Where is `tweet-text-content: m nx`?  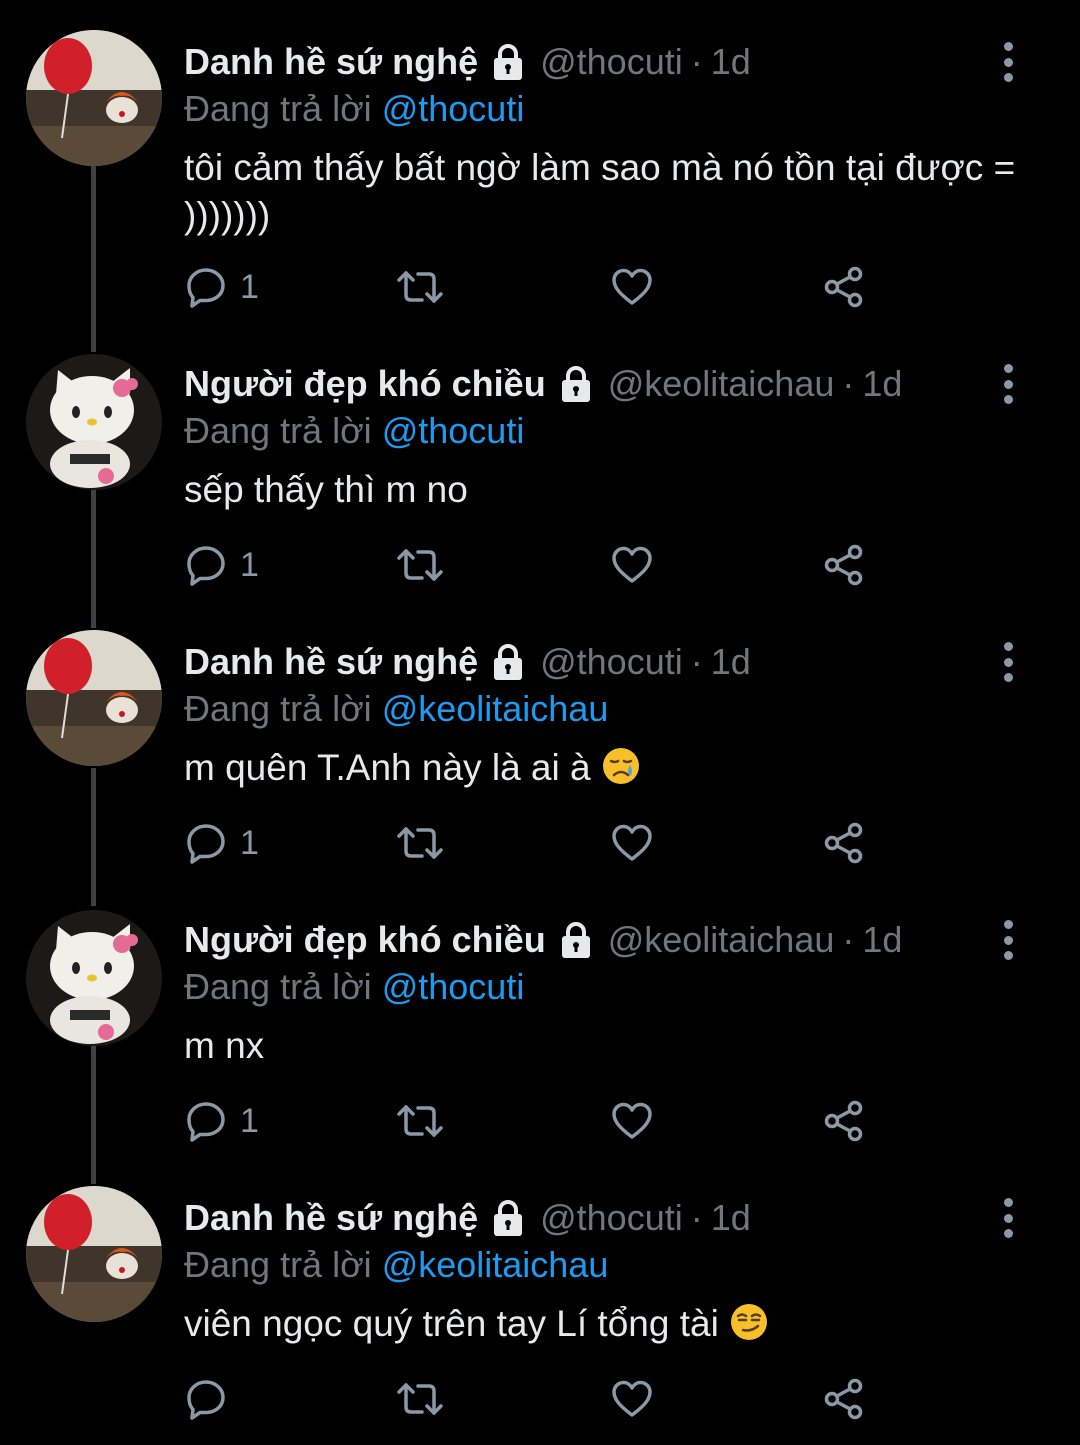
tweet-text-content: m nx is located at coordinates (224, 1045).